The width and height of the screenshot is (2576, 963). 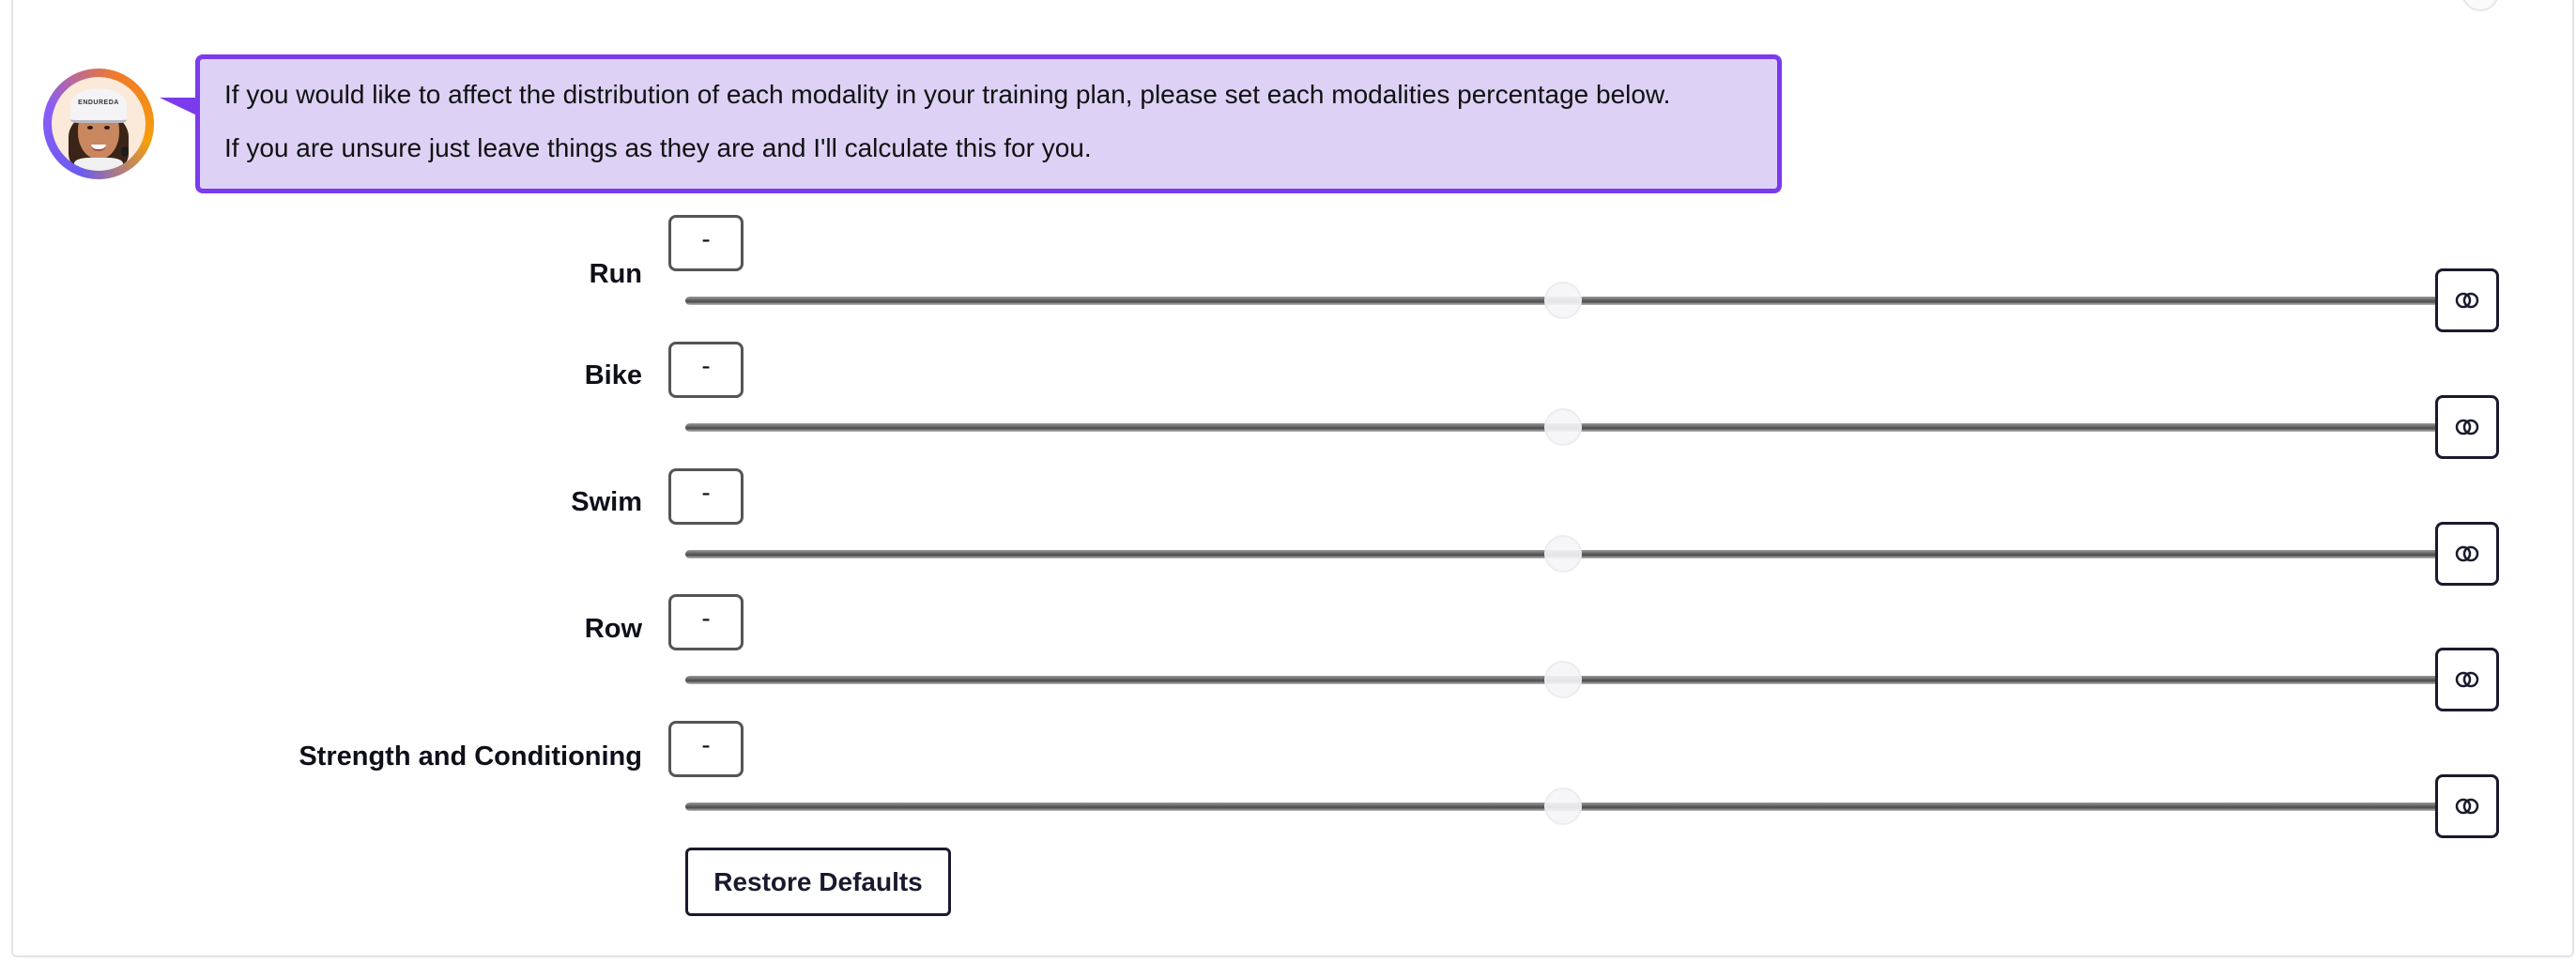 I want to click on slider-thumb-swim, so click(x=1563, y=554).